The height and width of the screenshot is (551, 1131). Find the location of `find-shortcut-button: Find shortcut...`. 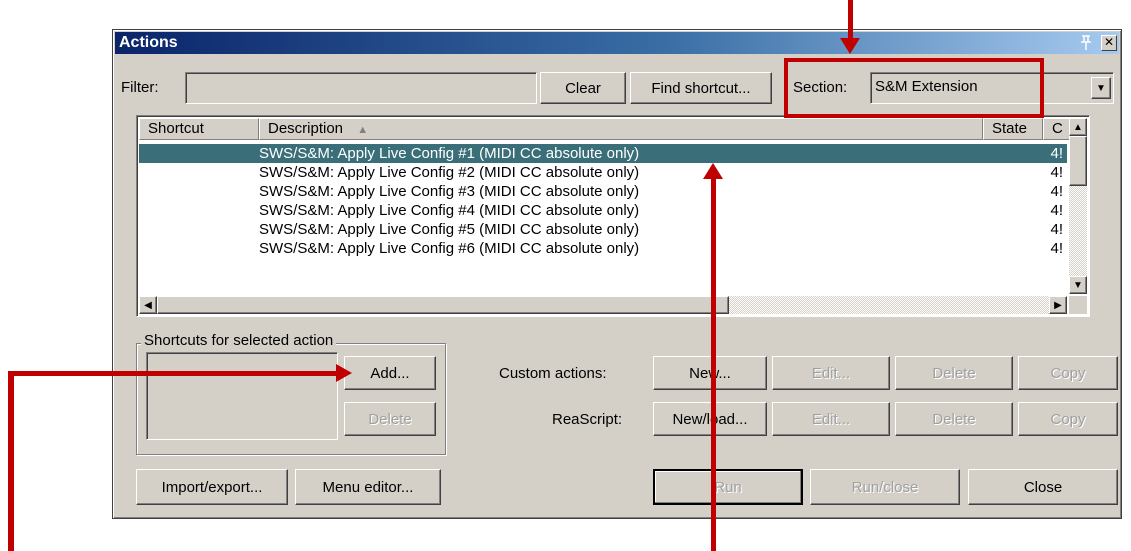

find-shortcut-button: Find shortcut... is located at coordinates (701, 88).